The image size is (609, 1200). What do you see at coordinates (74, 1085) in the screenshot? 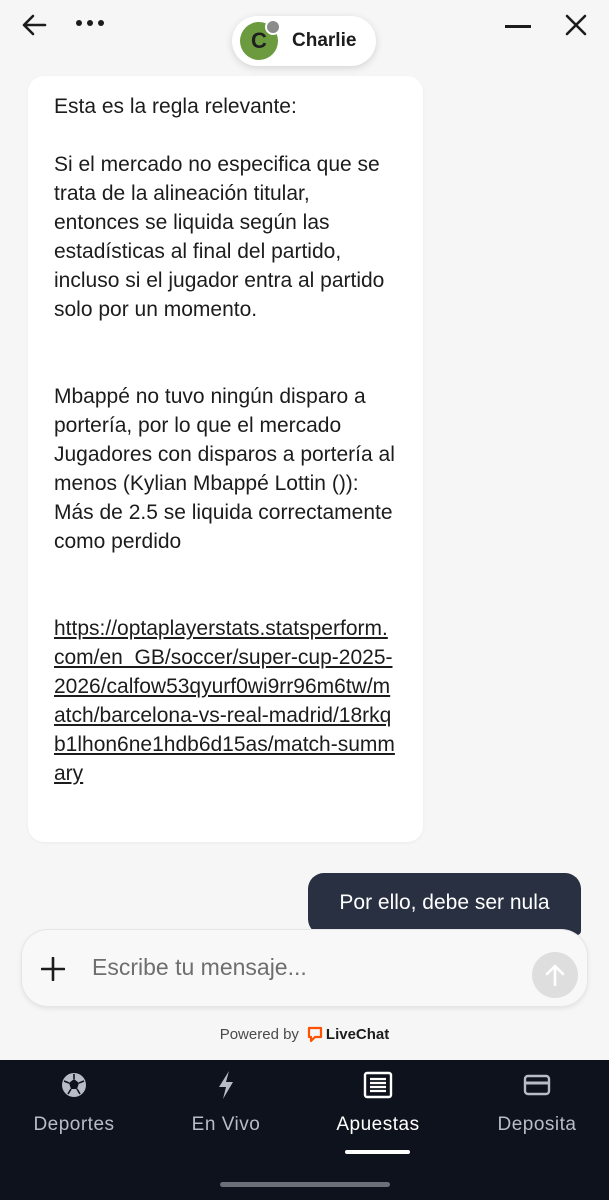
I see `soccer-ball-icon` at bounding box center [74, 1085].